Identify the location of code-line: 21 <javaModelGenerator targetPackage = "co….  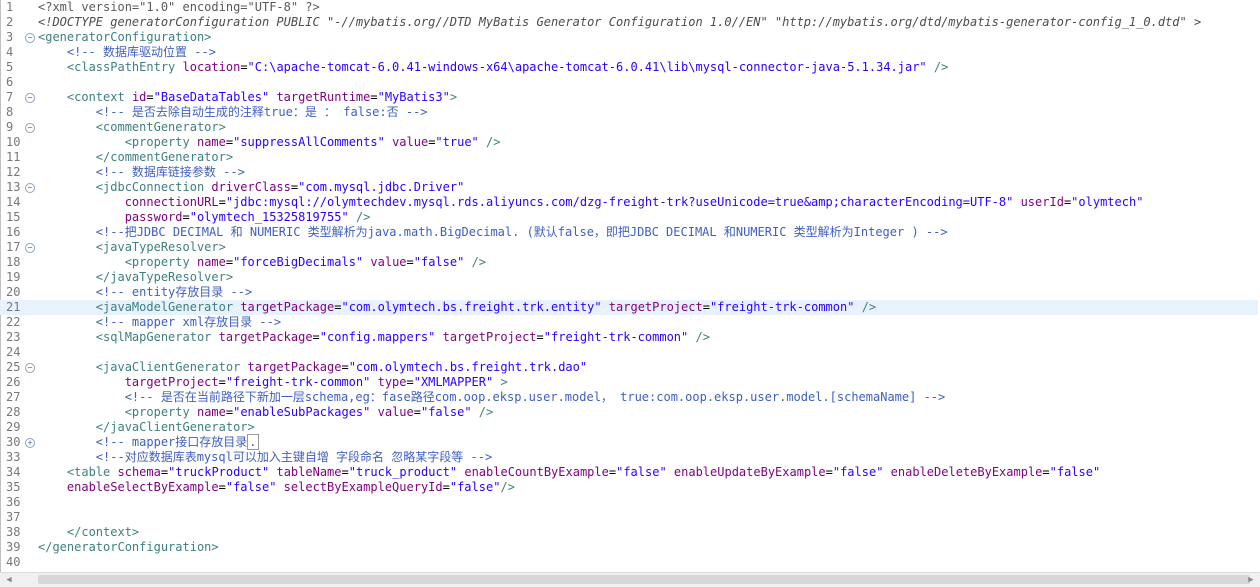
(629, 307).